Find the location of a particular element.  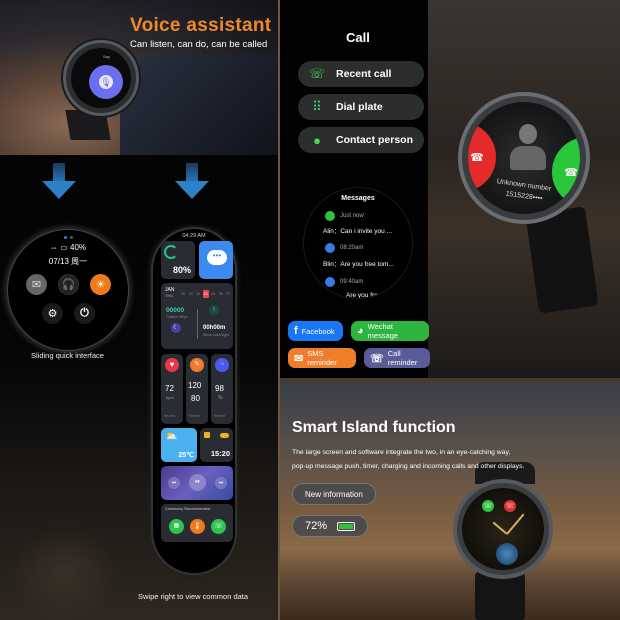

call-title: Call is located at coordinates (358, 37).